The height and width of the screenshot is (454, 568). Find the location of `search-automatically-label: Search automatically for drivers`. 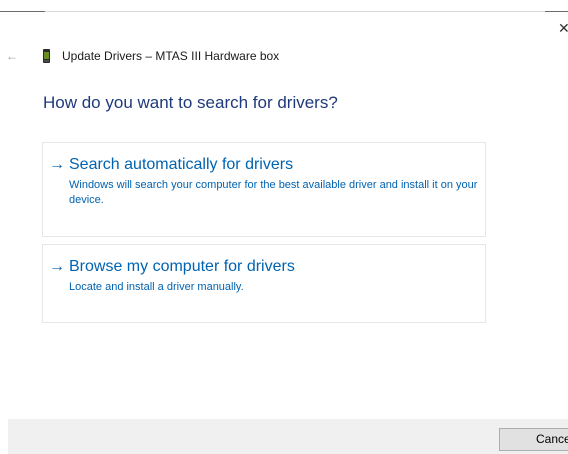

search-automatically-label: Search automatically for drivers is located at coordinates (181, 164).